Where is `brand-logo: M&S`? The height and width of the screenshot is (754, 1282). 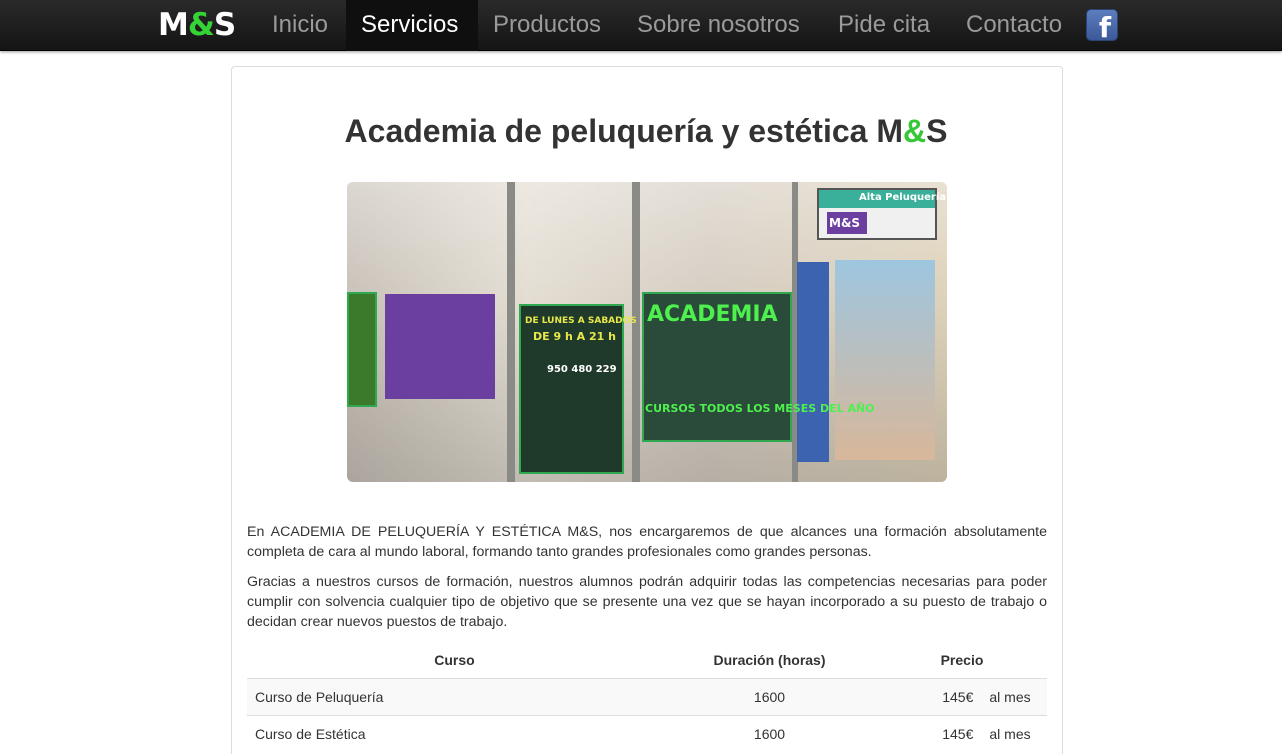
brand-logo: M&S is located at coordinates (197, 25).